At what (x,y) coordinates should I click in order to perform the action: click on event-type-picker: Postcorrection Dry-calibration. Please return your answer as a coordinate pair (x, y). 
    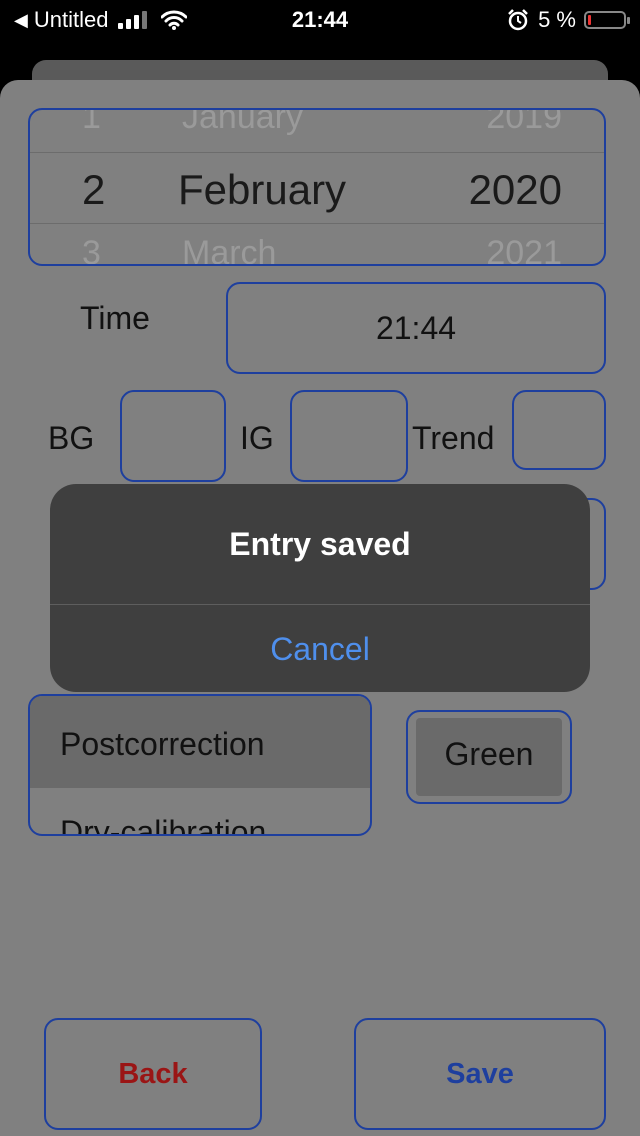
    Looking at the image, I should click on (200, 765).